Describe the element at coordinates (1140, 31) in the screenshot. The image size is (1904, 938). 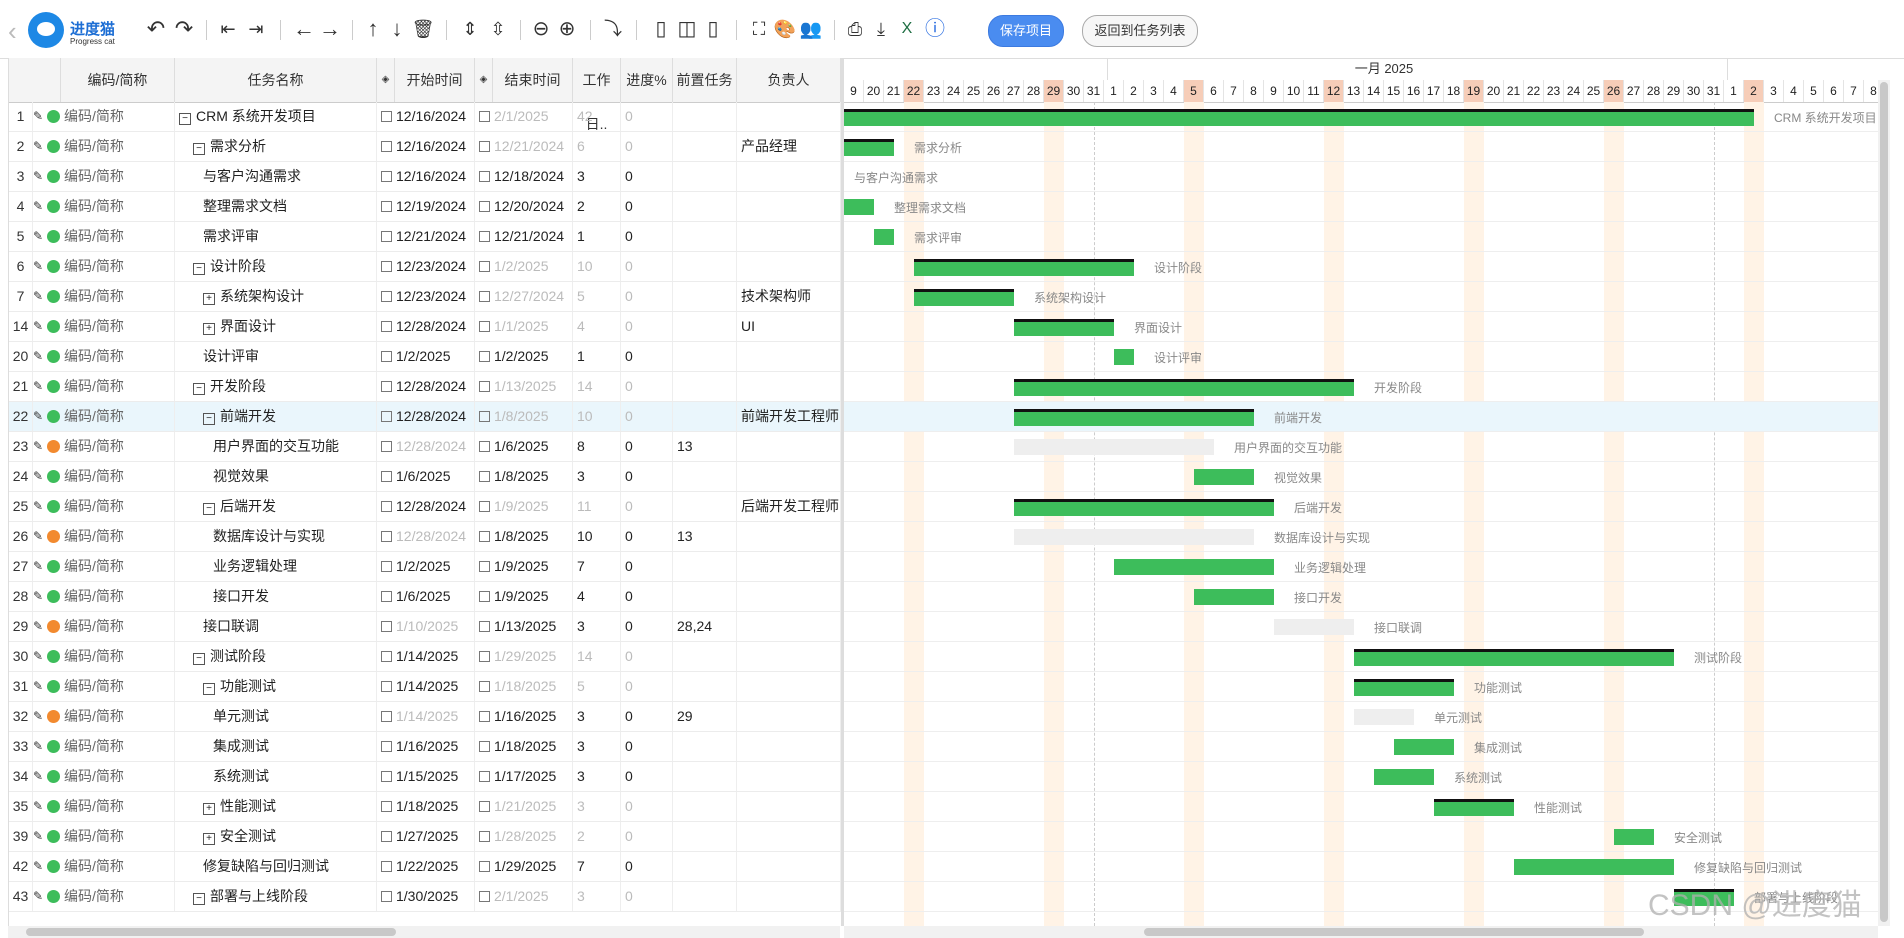
I see `back-to-task-list-button: 返回到任务列表` at that location.